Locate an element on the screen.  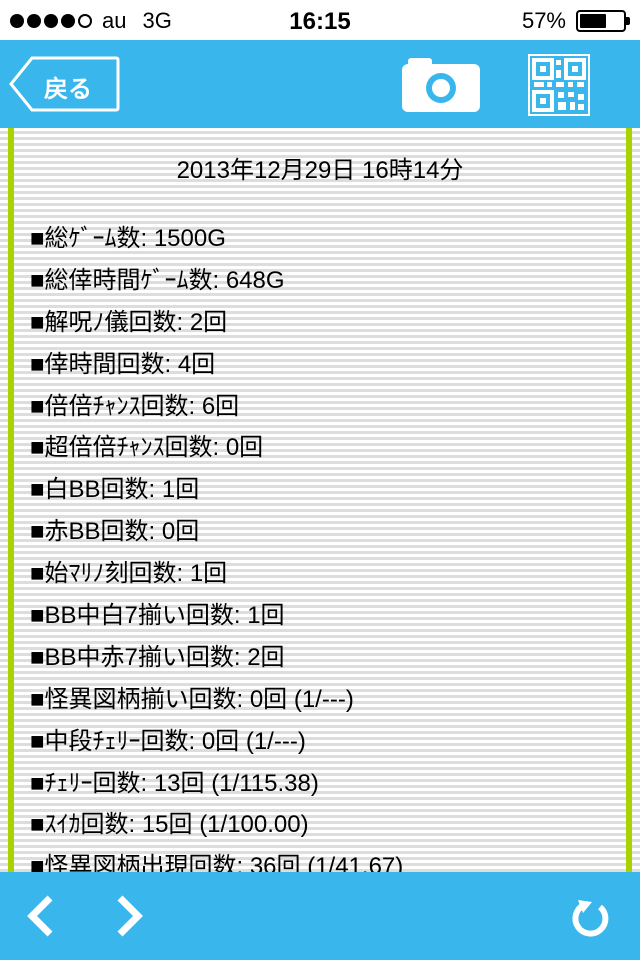
record-datetime: 2013年12月29日 16時14分 is located at coordinates (320, 170).